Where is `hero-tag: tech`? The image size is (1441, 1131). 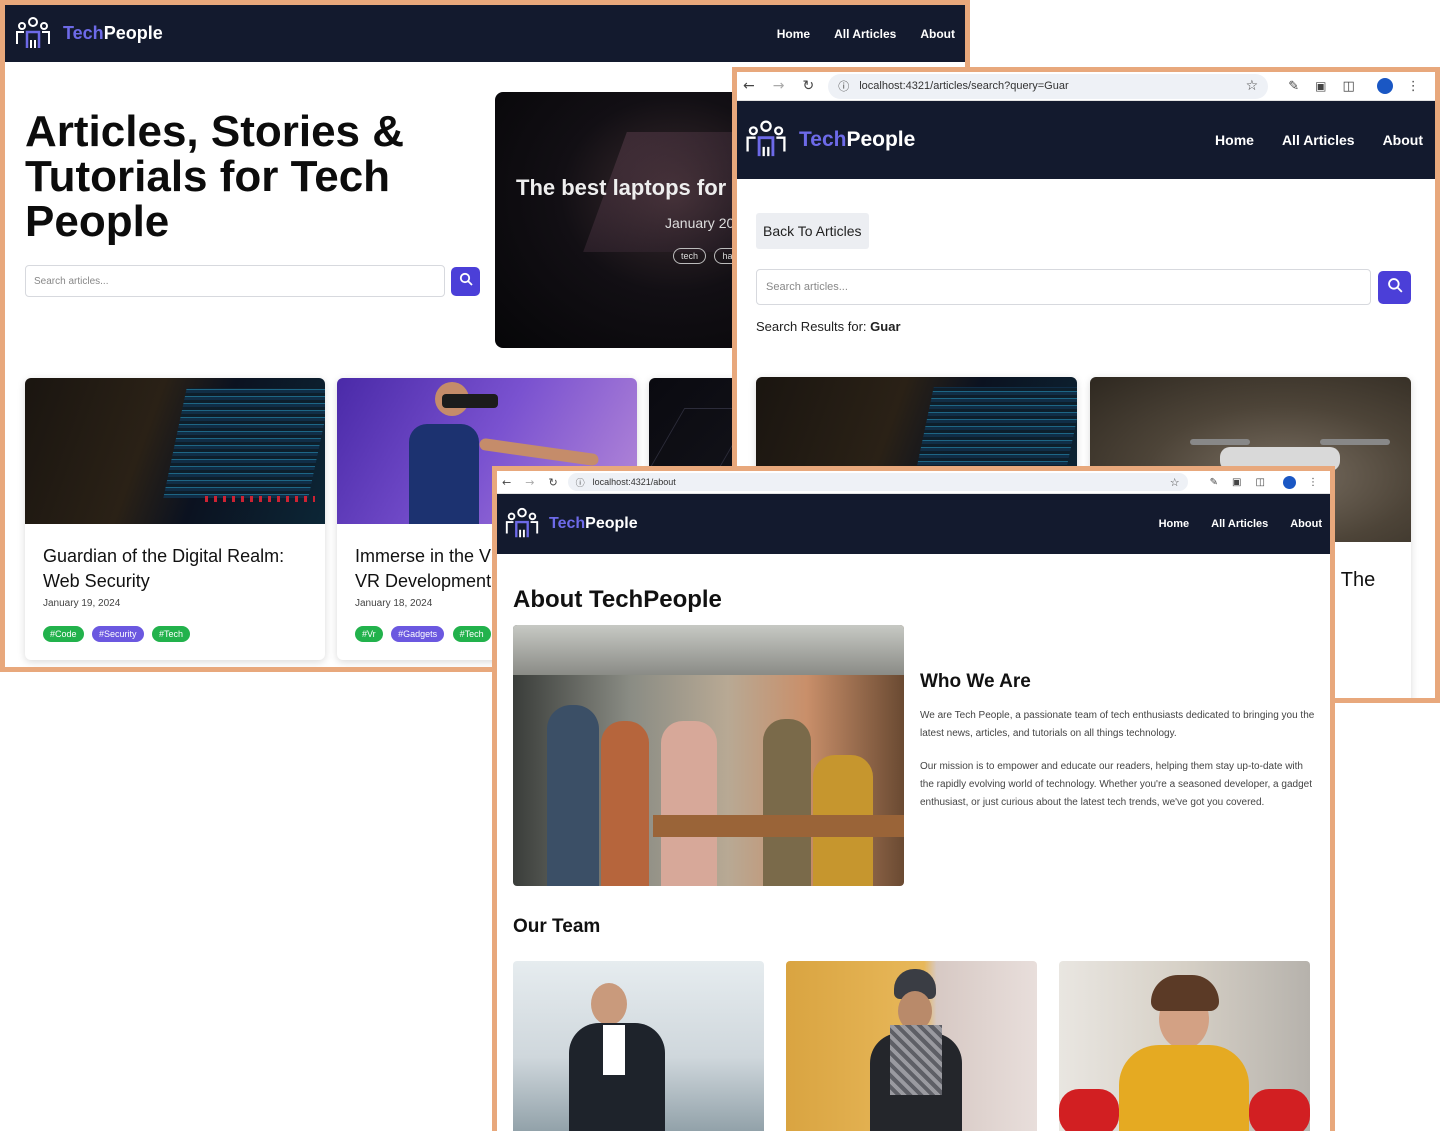
hero-tag: tech is located at coordinates (690, 256).